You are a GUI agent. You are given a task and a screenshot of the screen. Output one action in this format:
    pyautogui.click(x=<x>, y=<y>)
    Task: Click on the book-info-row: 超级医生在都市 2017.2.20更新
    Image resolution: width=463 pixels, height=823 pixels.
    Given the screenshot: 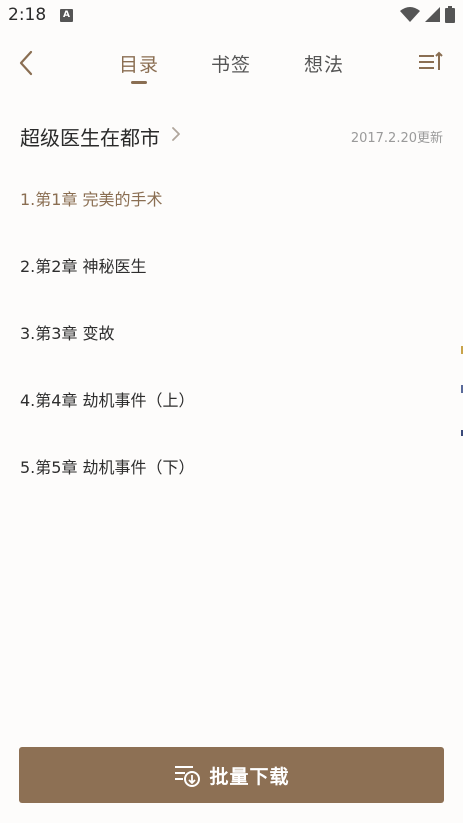 What is the action you would take?
    pyautogui.click(x=231, y=135)
    